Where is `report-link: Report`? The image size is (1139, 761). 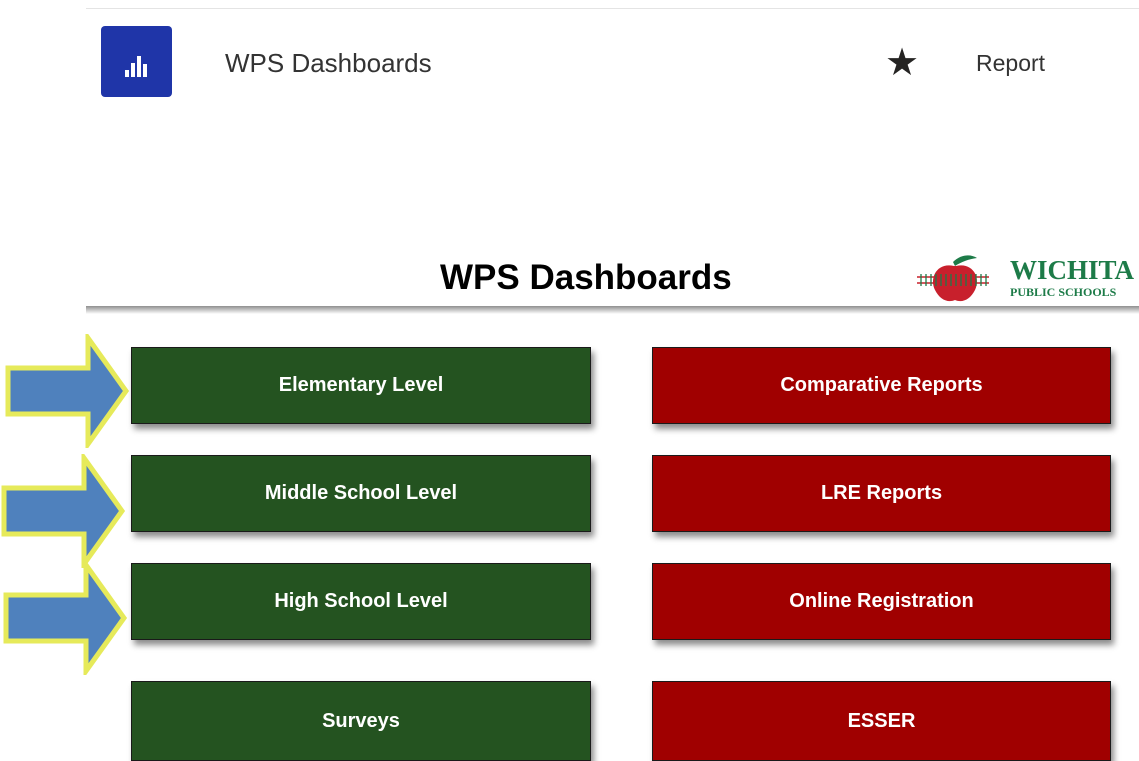 report-link: Report is located at coordinates (1010, 63).